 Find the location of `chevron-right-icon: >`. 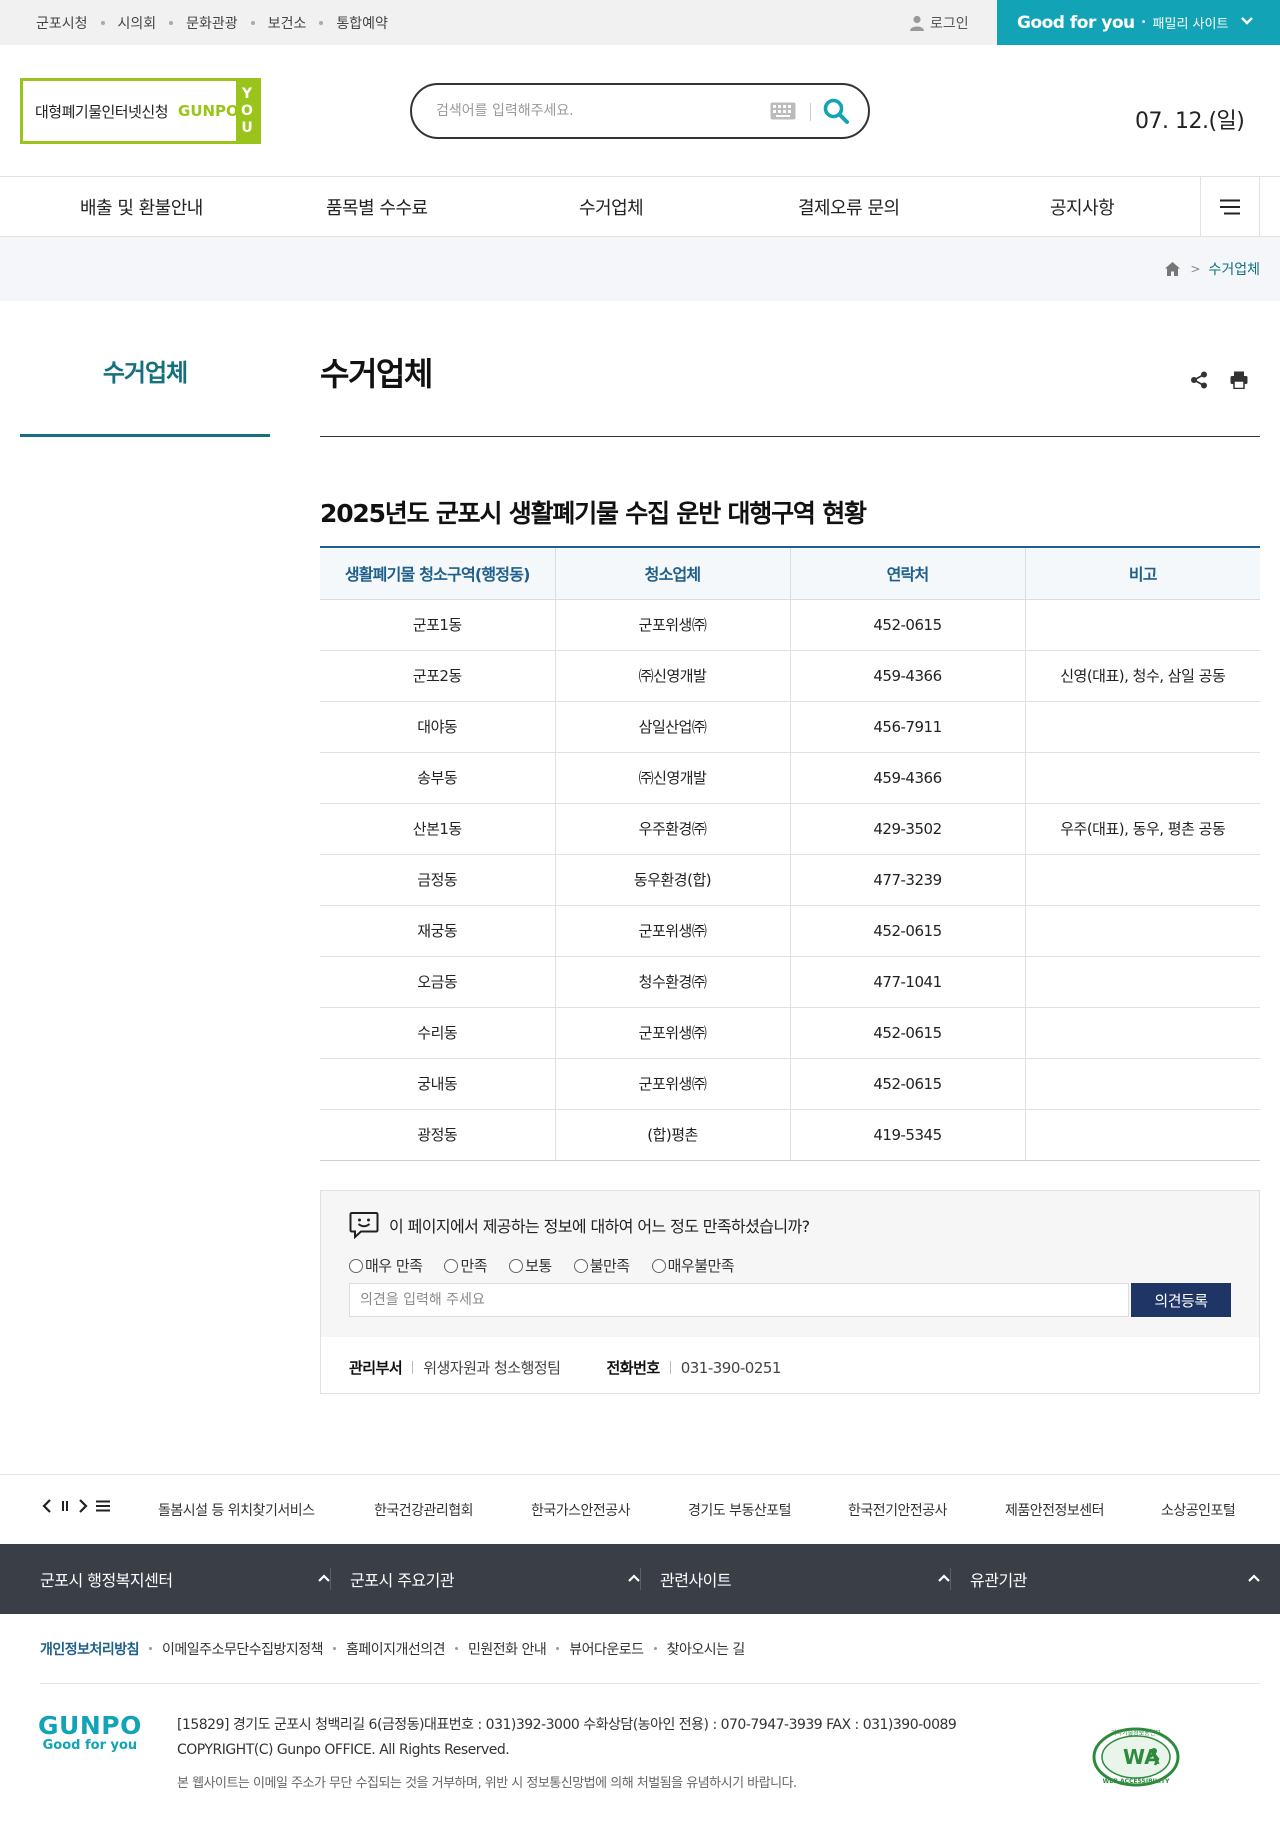

chevron-right-icon: > is located at coordinates (1195, 269).